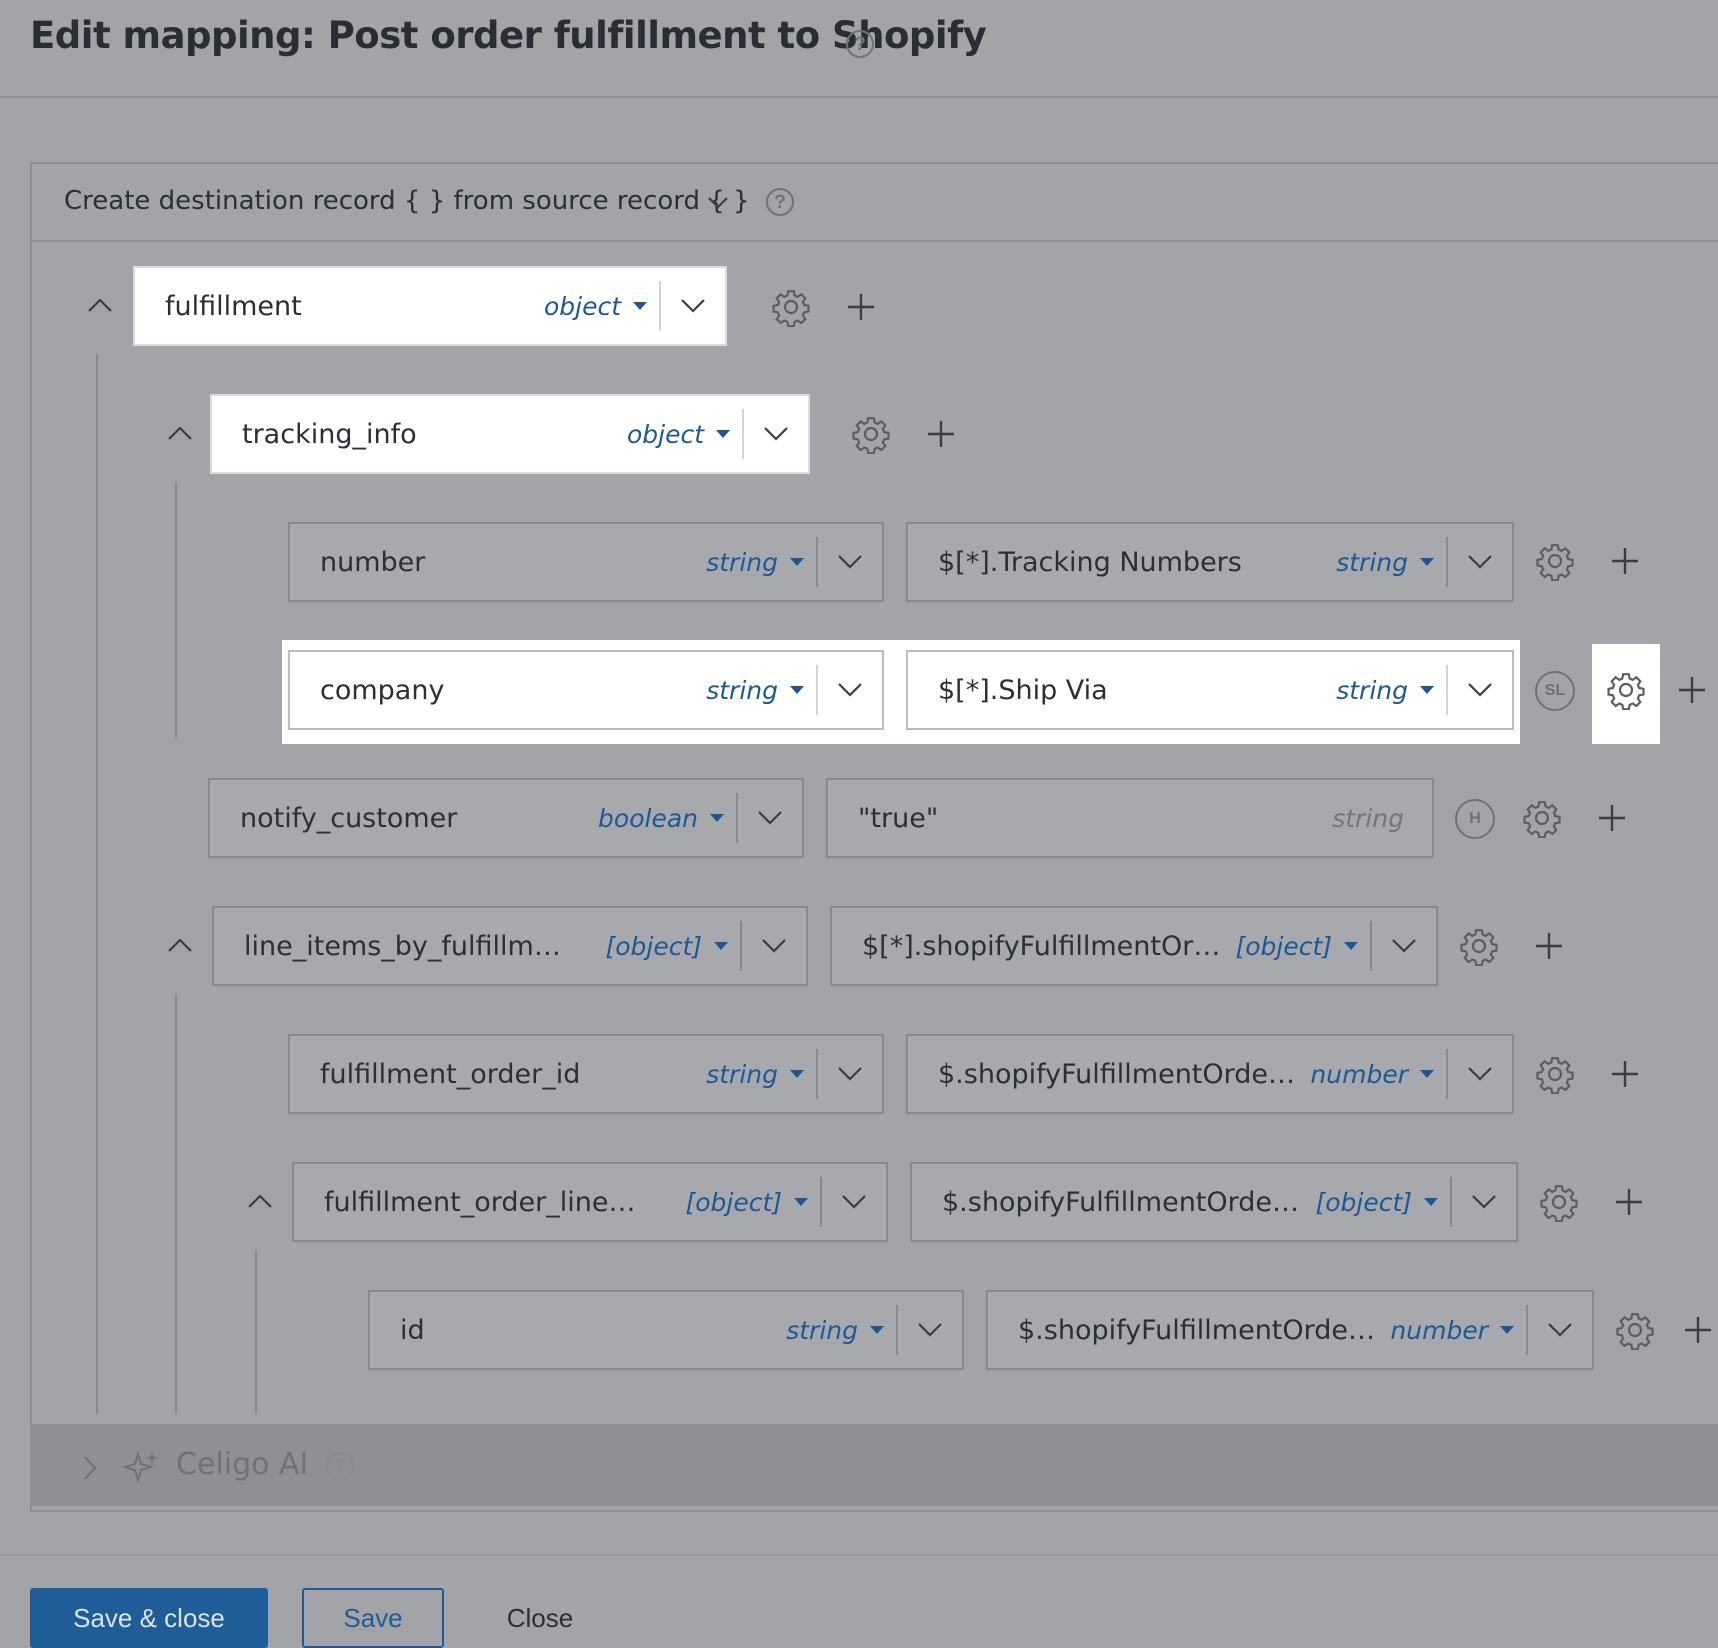 Image resolution: width=1718 pixels, height=1648 pixels. I want to click on destination-field: tracking_info object, so click(510, 434).